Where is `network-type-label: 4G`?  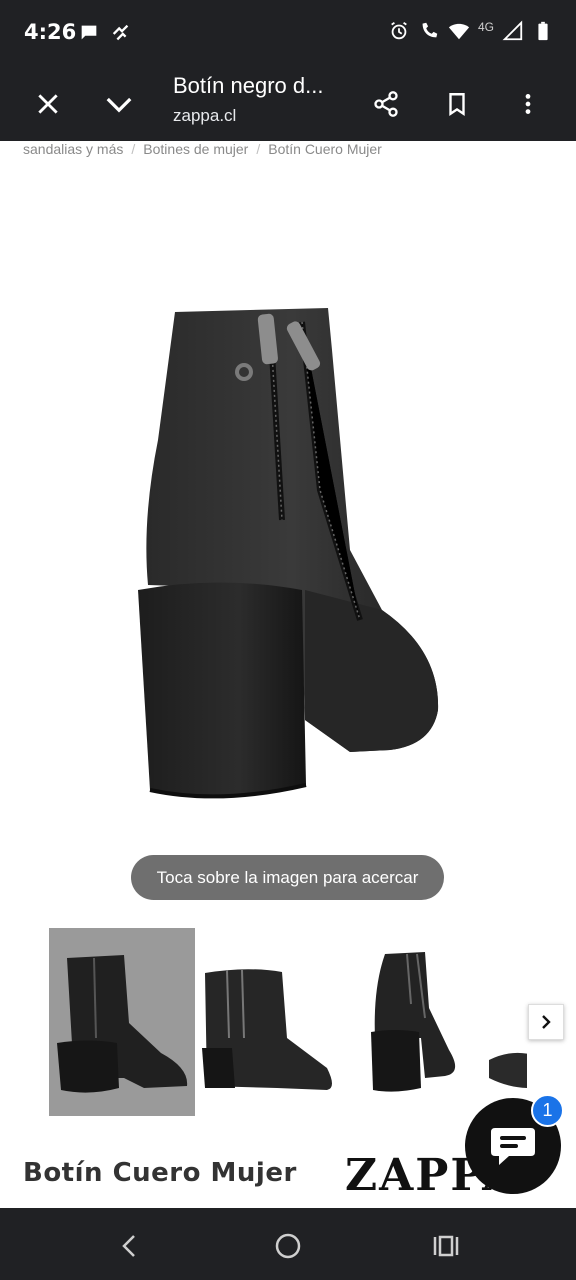
network-type-label: 4G is located at coordinates (485, 27).